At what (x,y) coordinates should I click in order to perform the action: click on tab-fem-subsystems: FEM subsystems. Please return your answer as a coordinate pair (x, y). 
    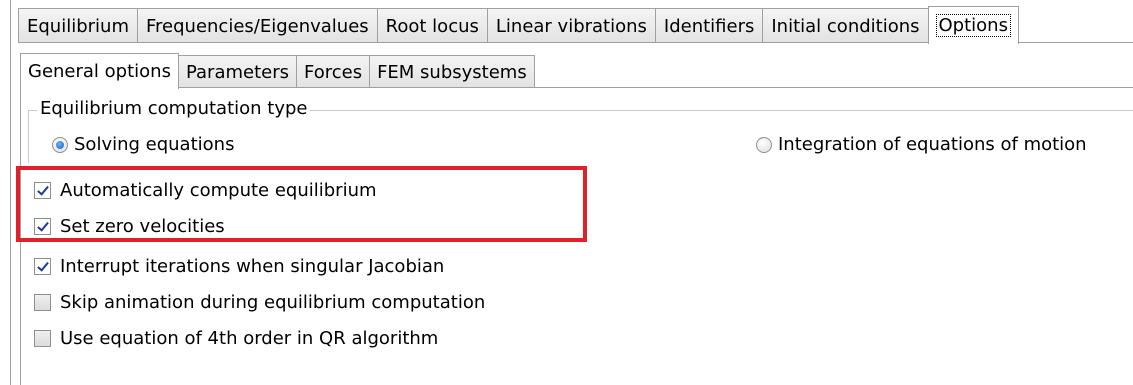
    Looking at the image, I should click on (452, 71).